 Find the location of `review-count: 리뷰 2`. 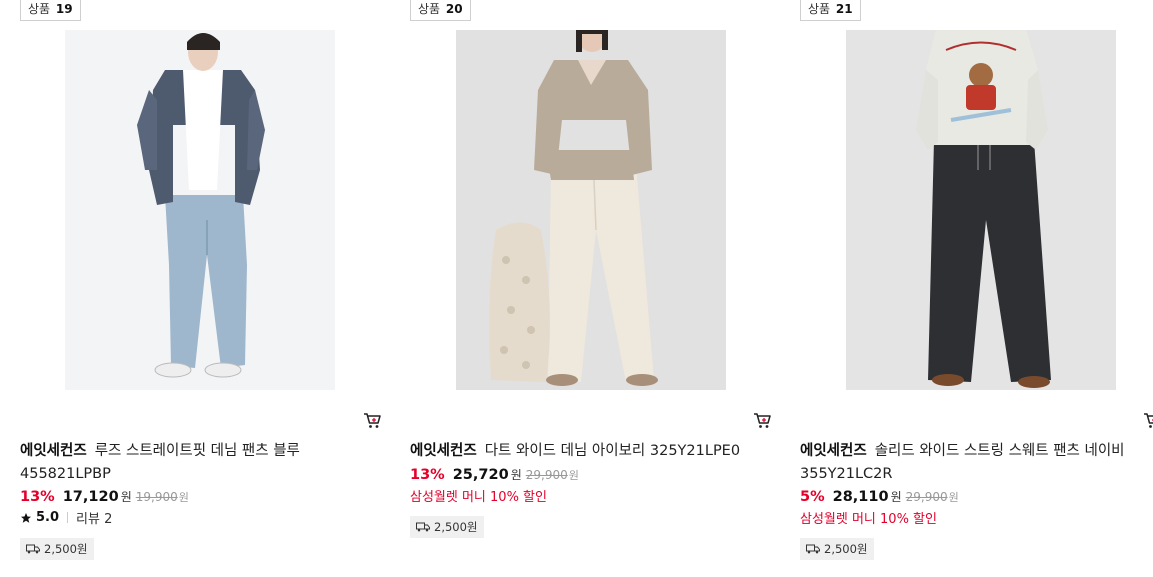

review-count: 리뷰 2 is located at coordinates (94, 517).